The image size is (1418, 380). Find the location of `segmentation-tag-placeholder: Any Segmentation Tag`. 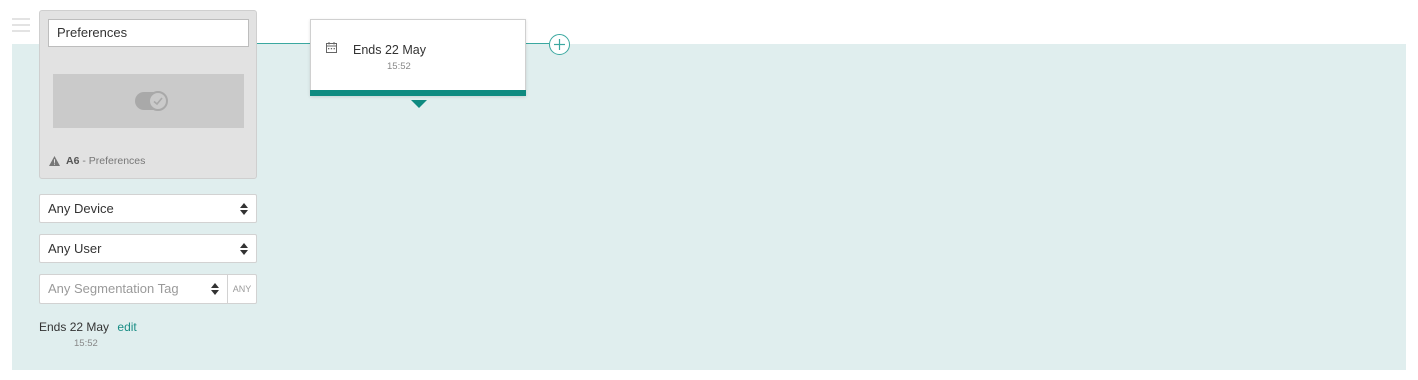

segmentation-tag-placeholder: Any Segmentation Tag is located at coordinates (113, 288).